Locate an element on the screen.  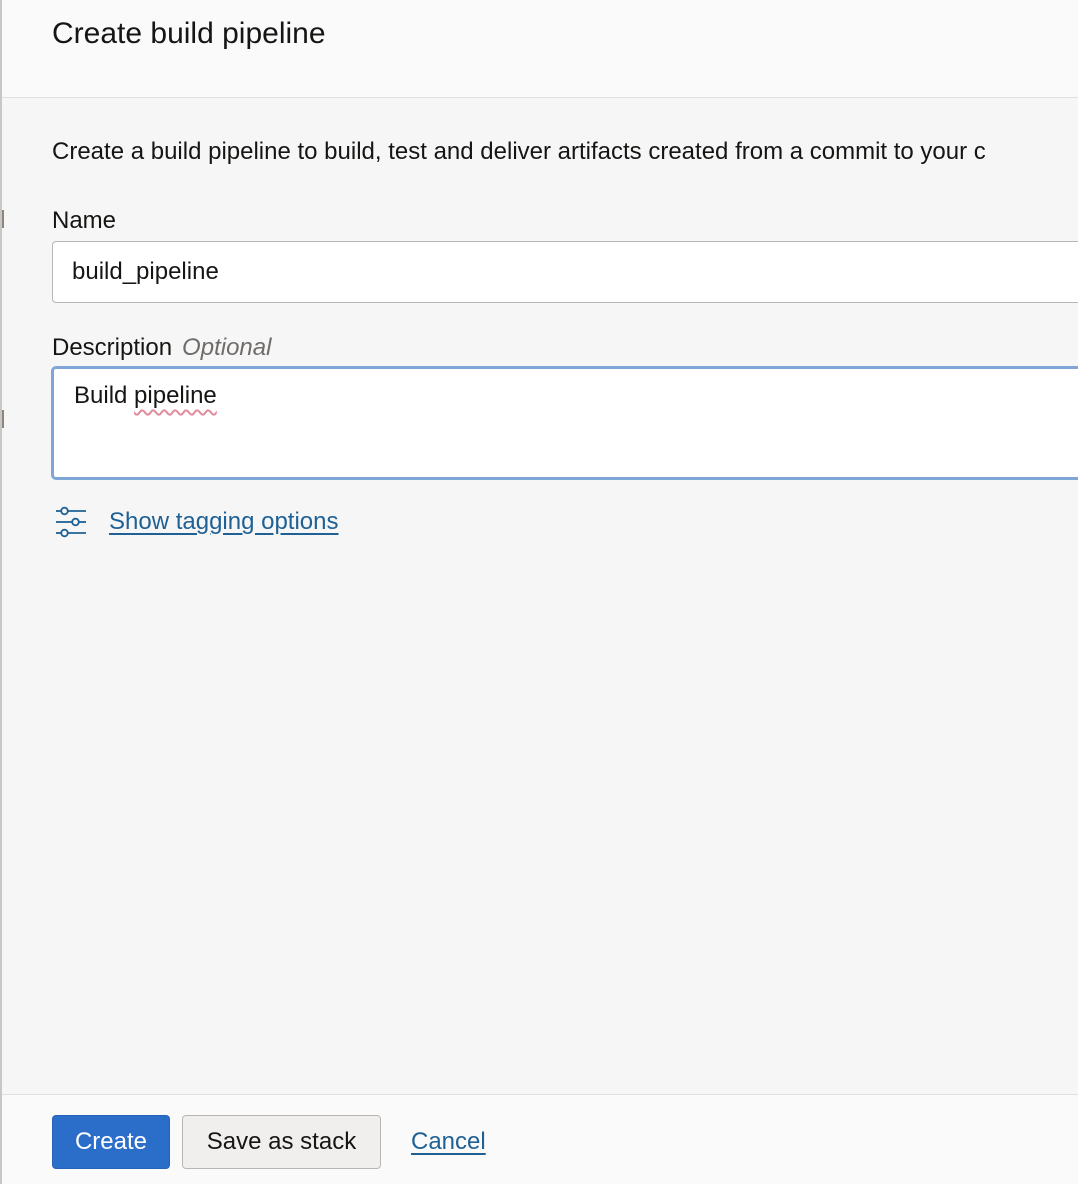
show-tagging-options-link: Show tagging options is located at coordinates (224, 522).